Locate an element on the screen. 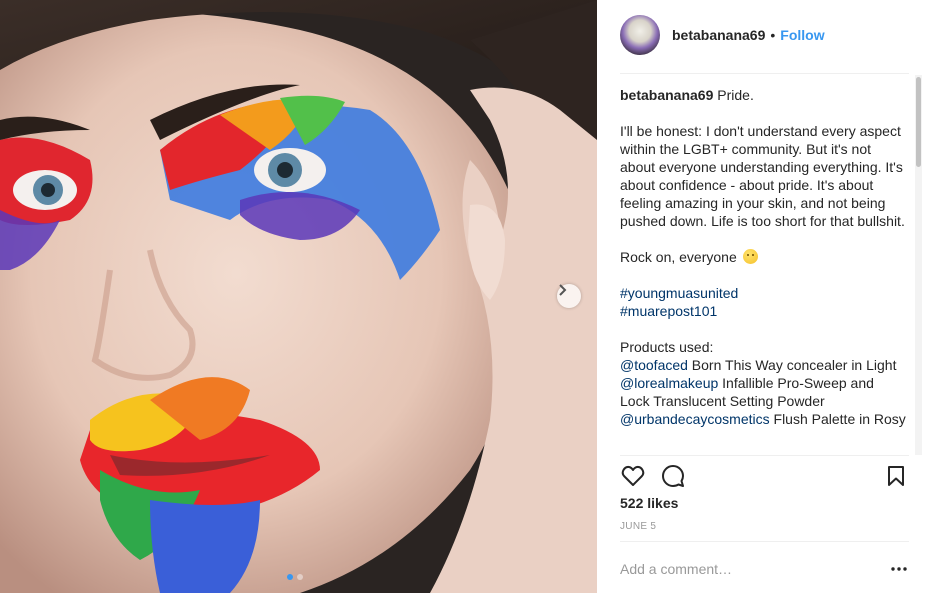  comment-divider is located at coordinates (764, 541).